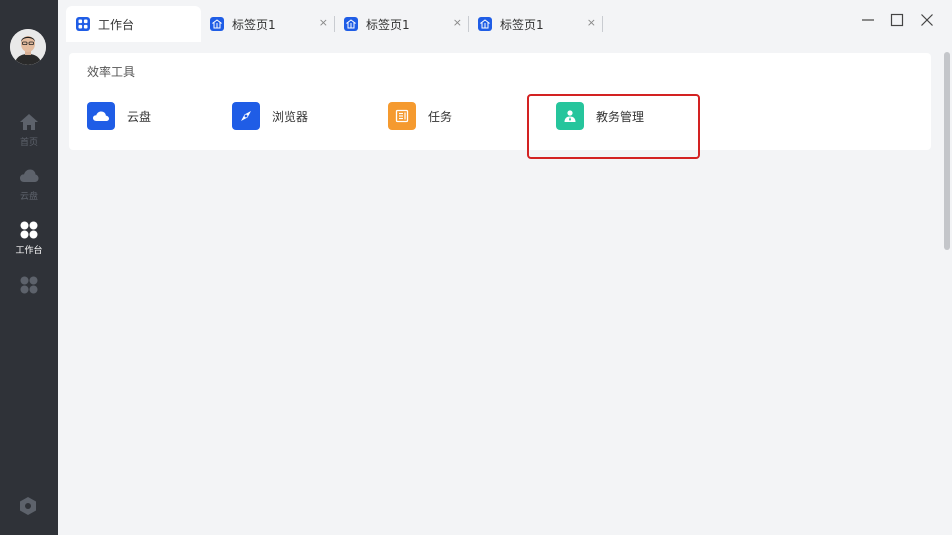 The image size is (952, 535). What do you see at coordinates (927, 20) in the screenshot?
I see `close-icon` at bounding box center [927, 20].